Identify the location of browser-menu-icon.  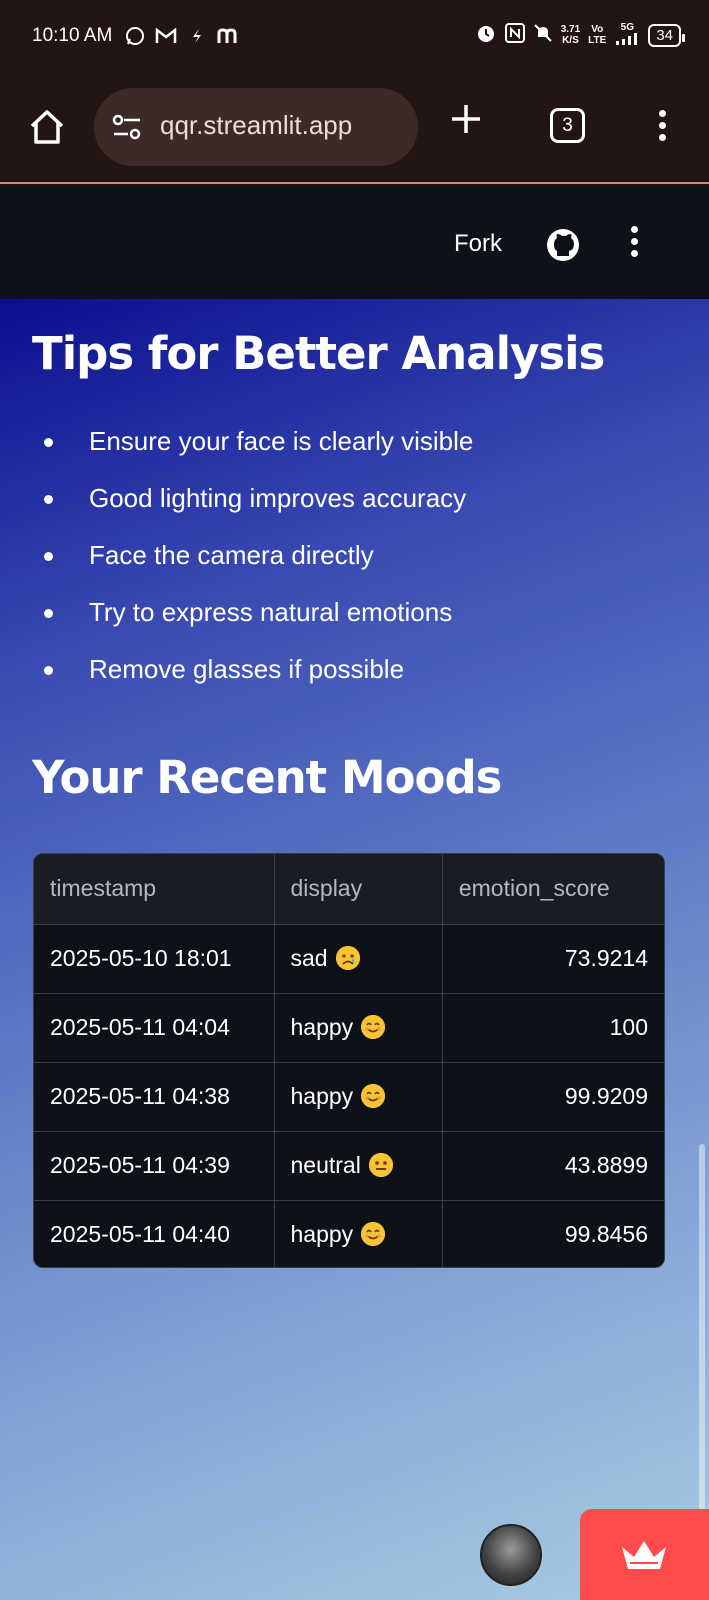
(662, 125).